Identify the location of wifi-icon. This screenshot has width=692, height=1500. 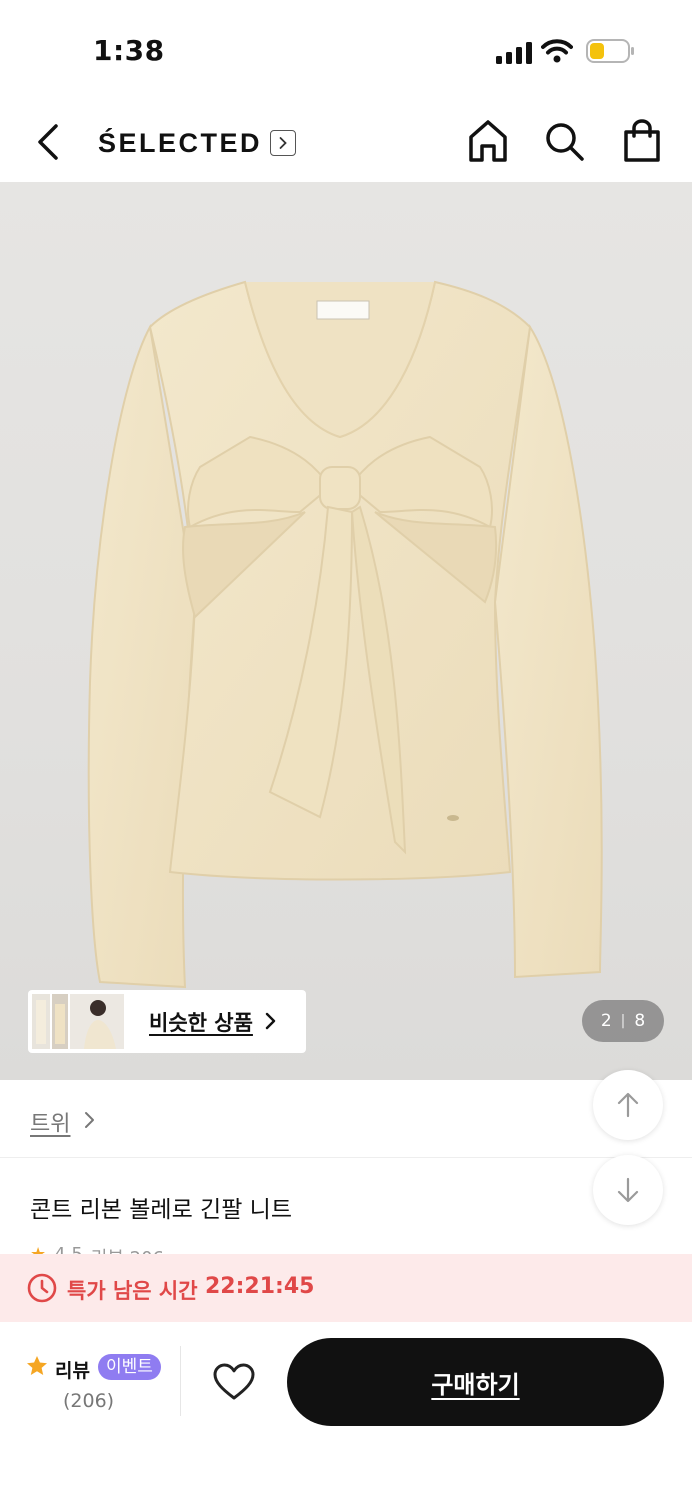
(557, 51).